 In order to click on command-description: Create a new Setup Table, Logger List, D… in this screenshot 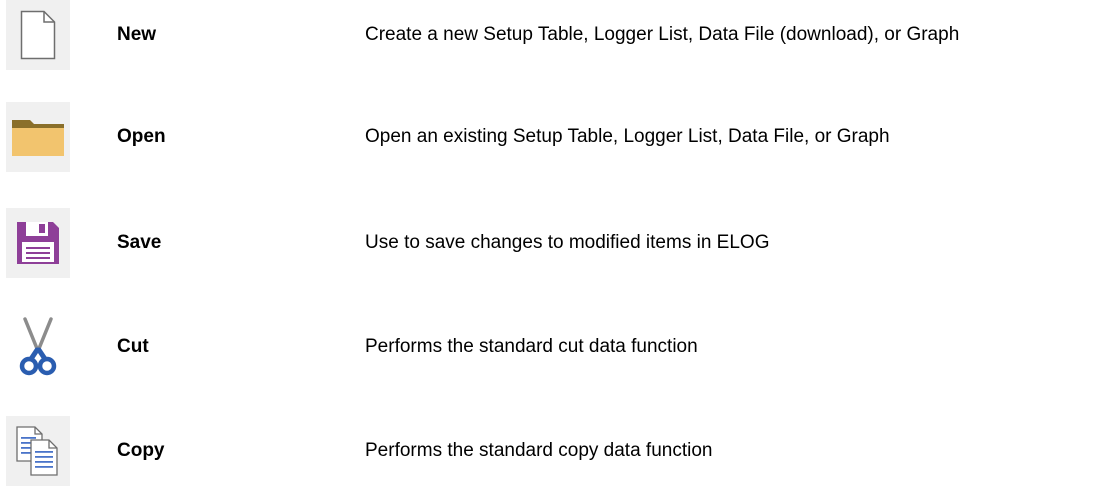, I will do `click(662, 34)`.